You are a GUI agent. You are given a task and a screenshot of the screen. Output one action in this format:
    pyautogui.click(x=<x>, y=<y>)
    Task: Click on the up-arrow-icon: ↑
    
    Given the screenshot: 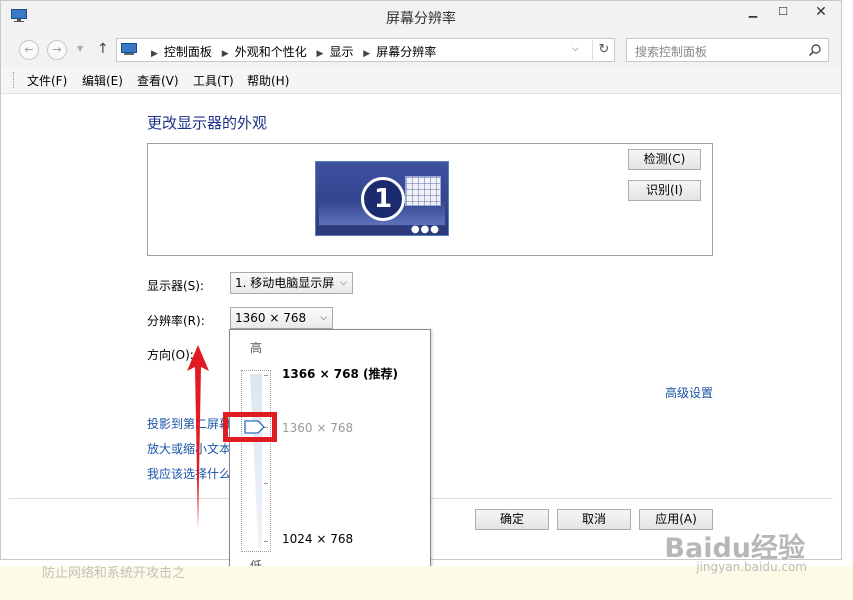 What is the action you would take?
    pyautogui.click(x=103, y=49)
    